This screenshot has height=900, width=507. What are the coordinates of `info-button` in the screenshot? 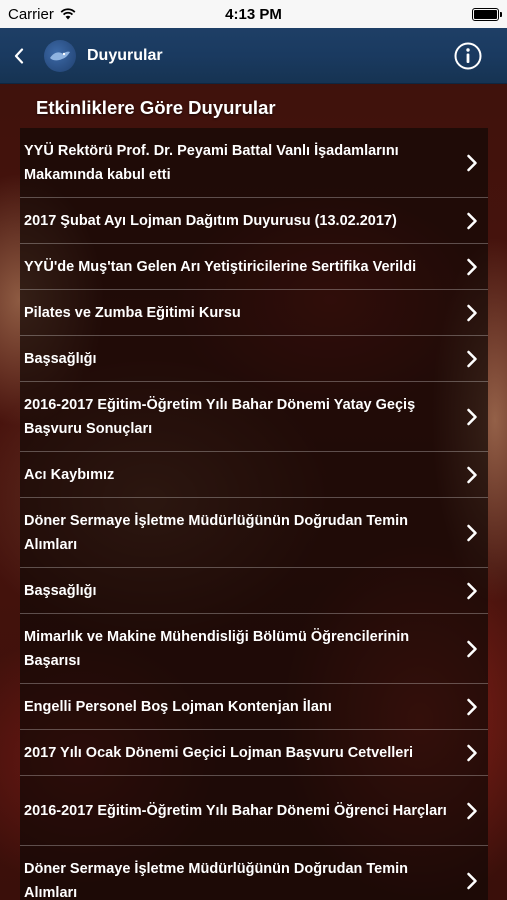 It's located at (468, 56).